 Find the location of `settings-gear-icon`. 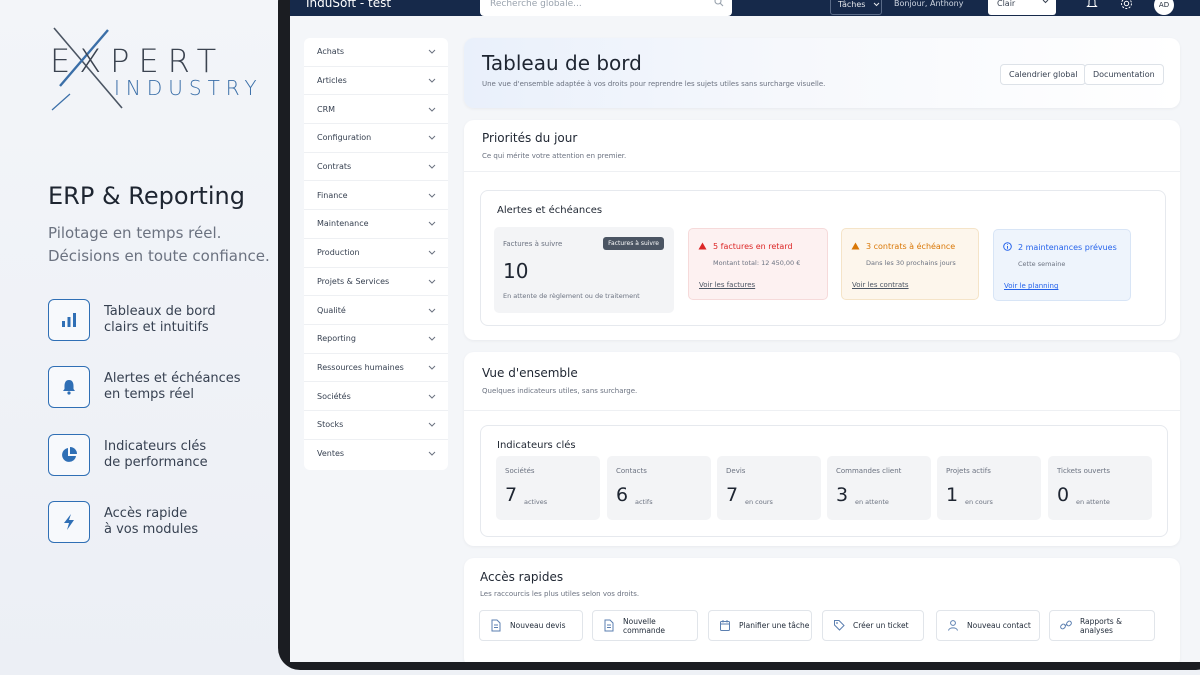

settings-gear-icon is located at coordinates (1126, 5).